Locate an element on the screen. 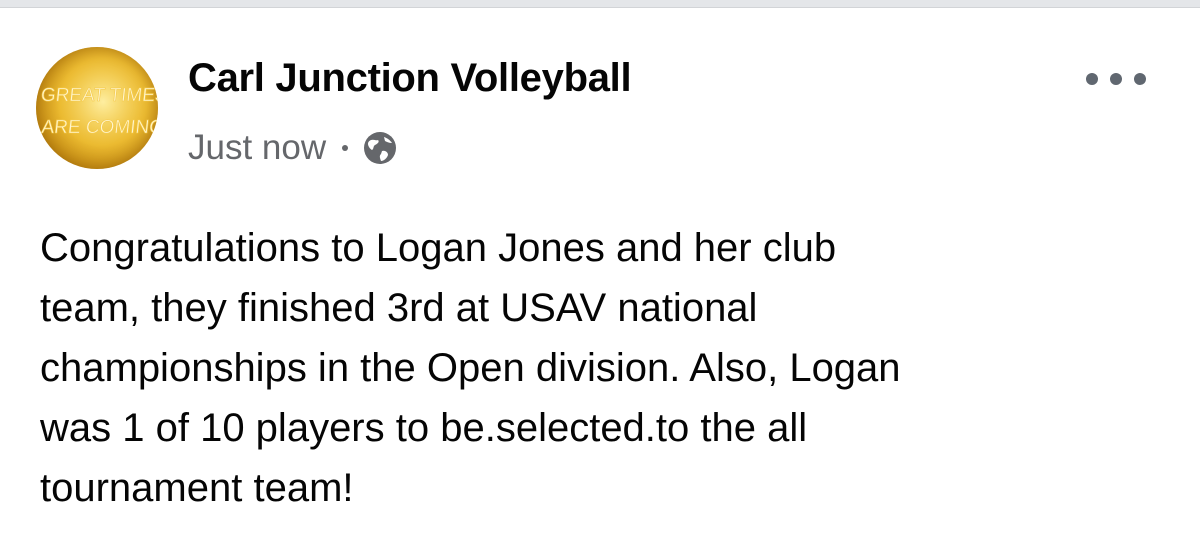  more-options-icon is located at coordinates (1116, 79).